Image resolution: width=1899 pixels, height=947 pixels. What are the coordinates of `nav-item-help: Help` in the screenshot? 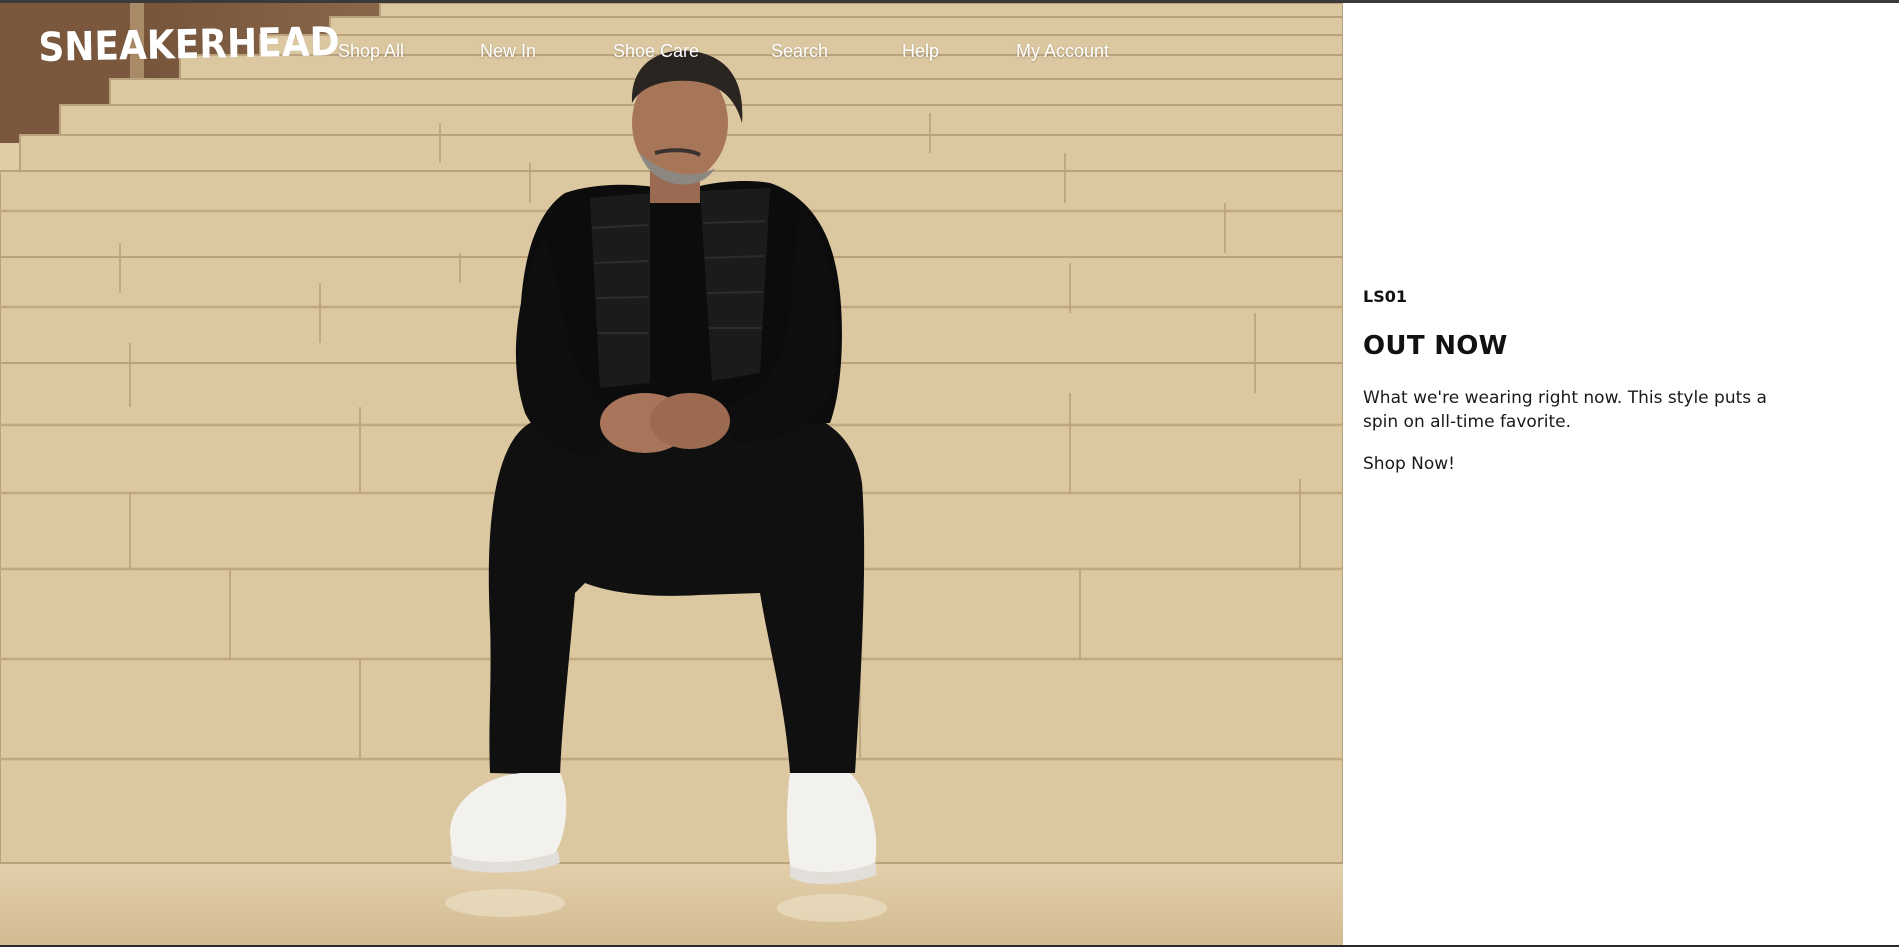 It's located at (920, 51).